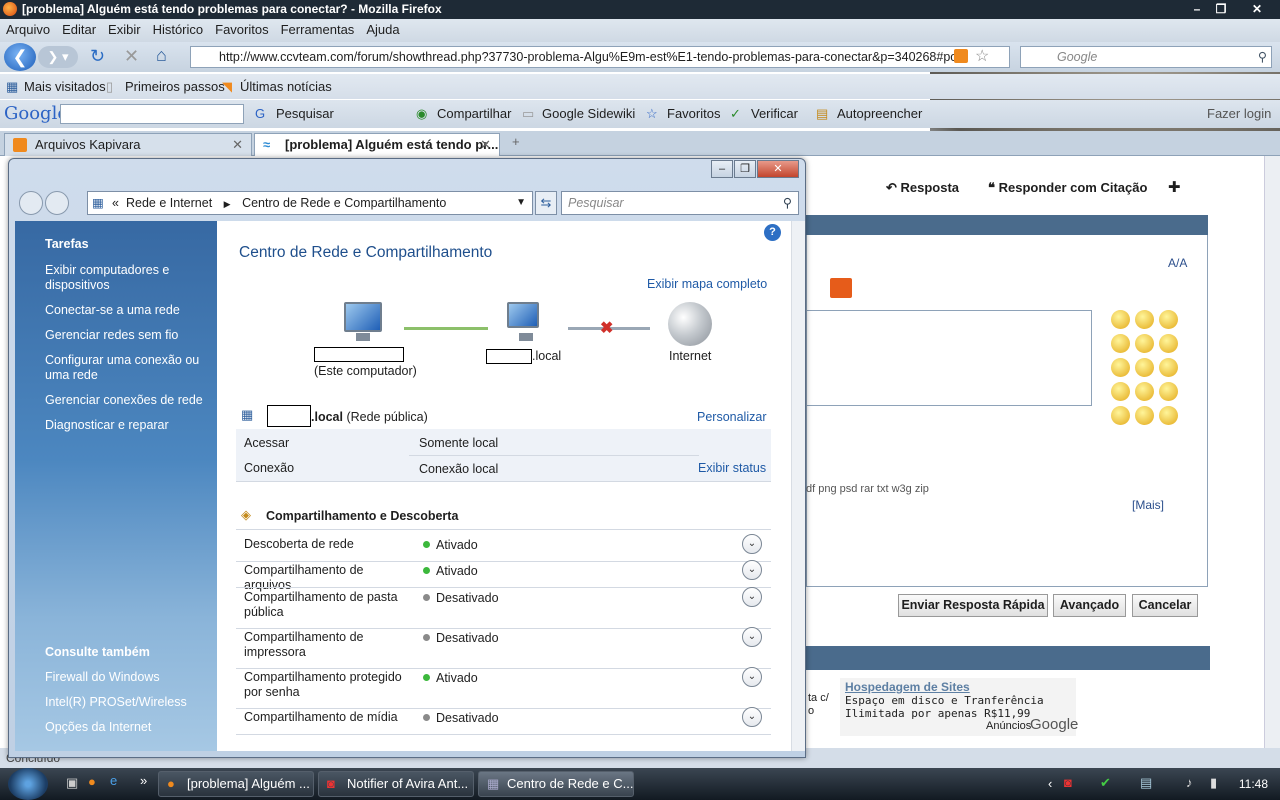  Describe the element at coordinates (778, 169) in the screenshot. I see `win-close-button: ✕` at that location.